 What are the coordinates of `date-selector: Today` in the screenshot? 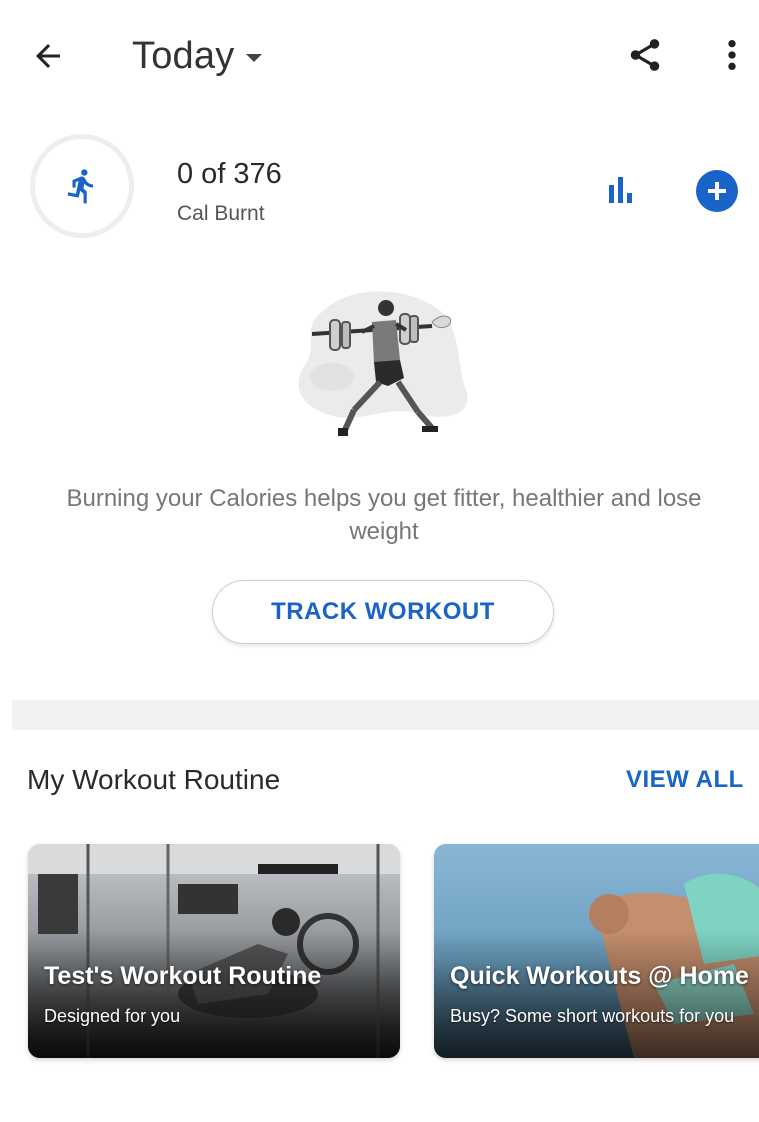 It's located at (197, 56).